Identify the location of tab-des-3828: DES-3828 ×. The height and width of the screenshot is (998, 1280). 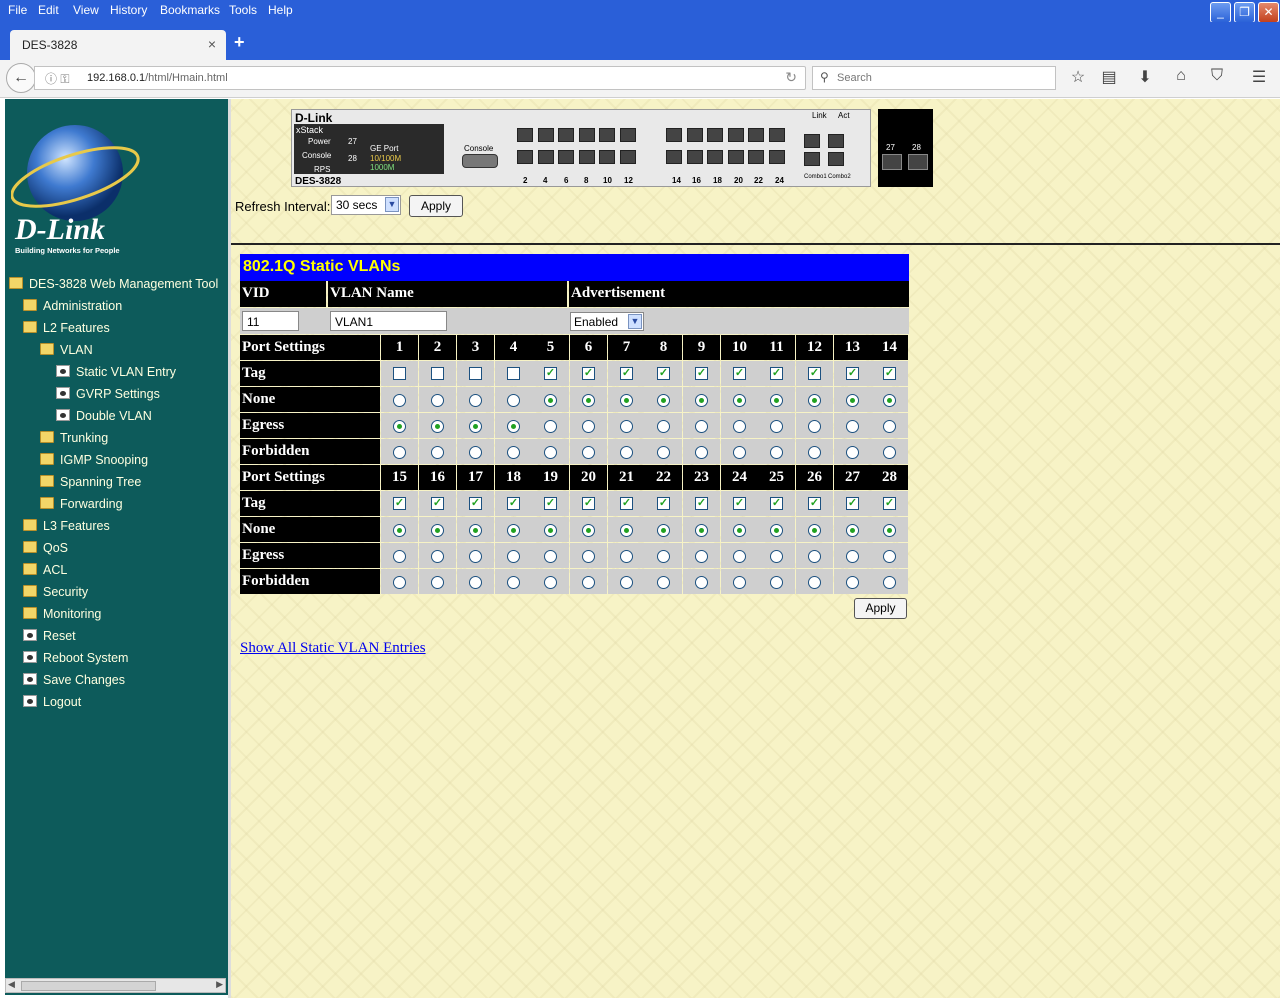
(118, 45).